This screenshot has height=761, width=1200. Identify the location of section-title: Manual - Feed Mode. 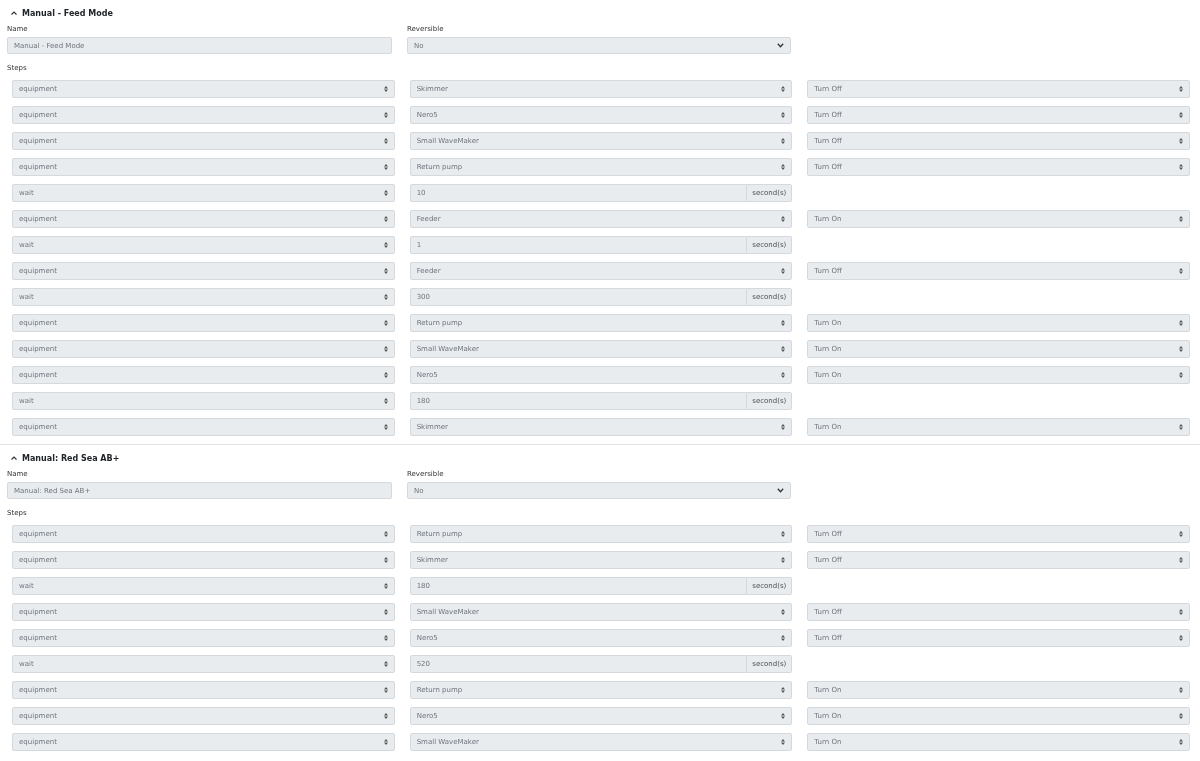
(67, 13).